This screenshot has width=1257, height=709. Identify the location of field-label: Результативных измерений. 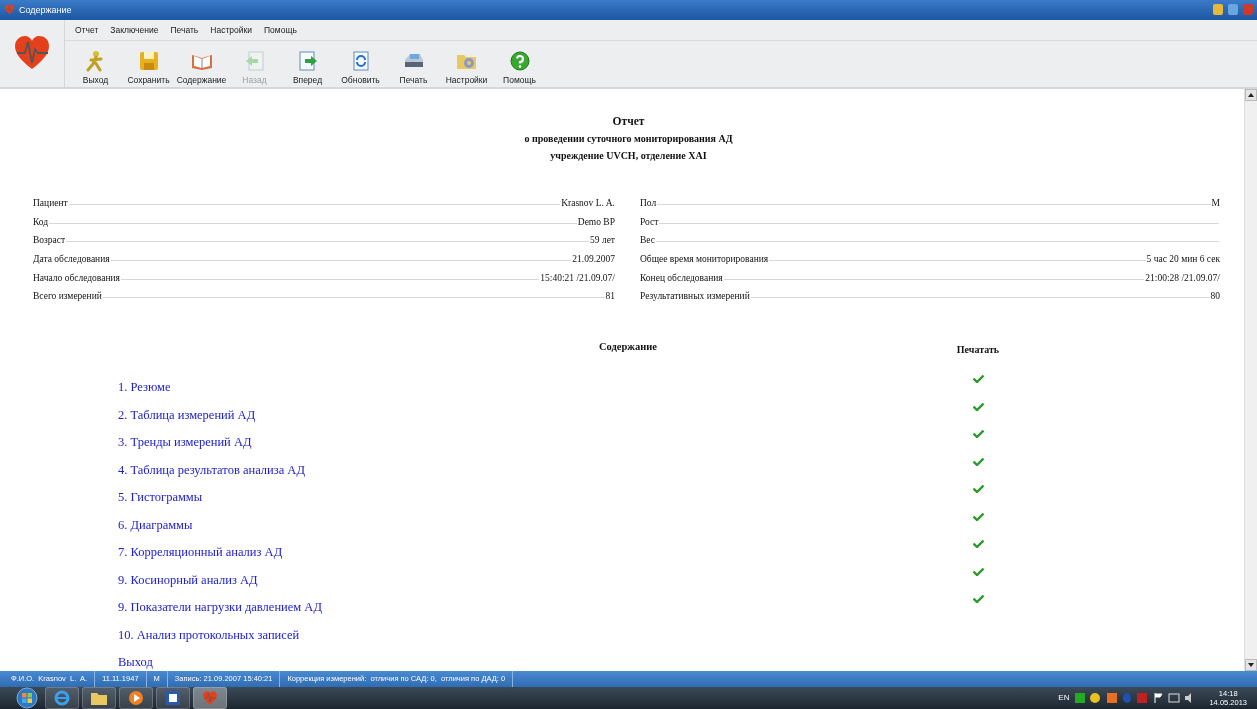
(695, 296).